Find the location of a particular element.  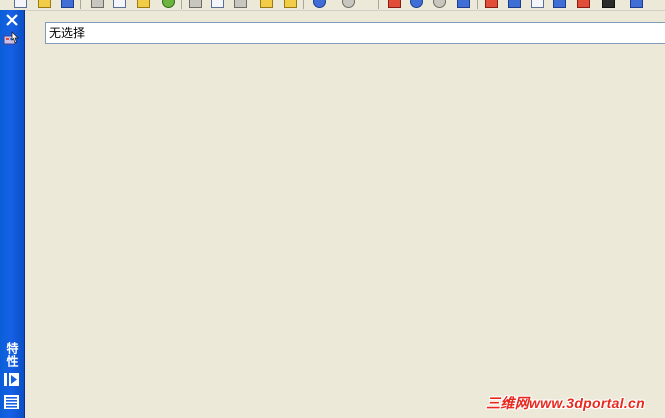

plot-icon is located at coordinates (97, 4).